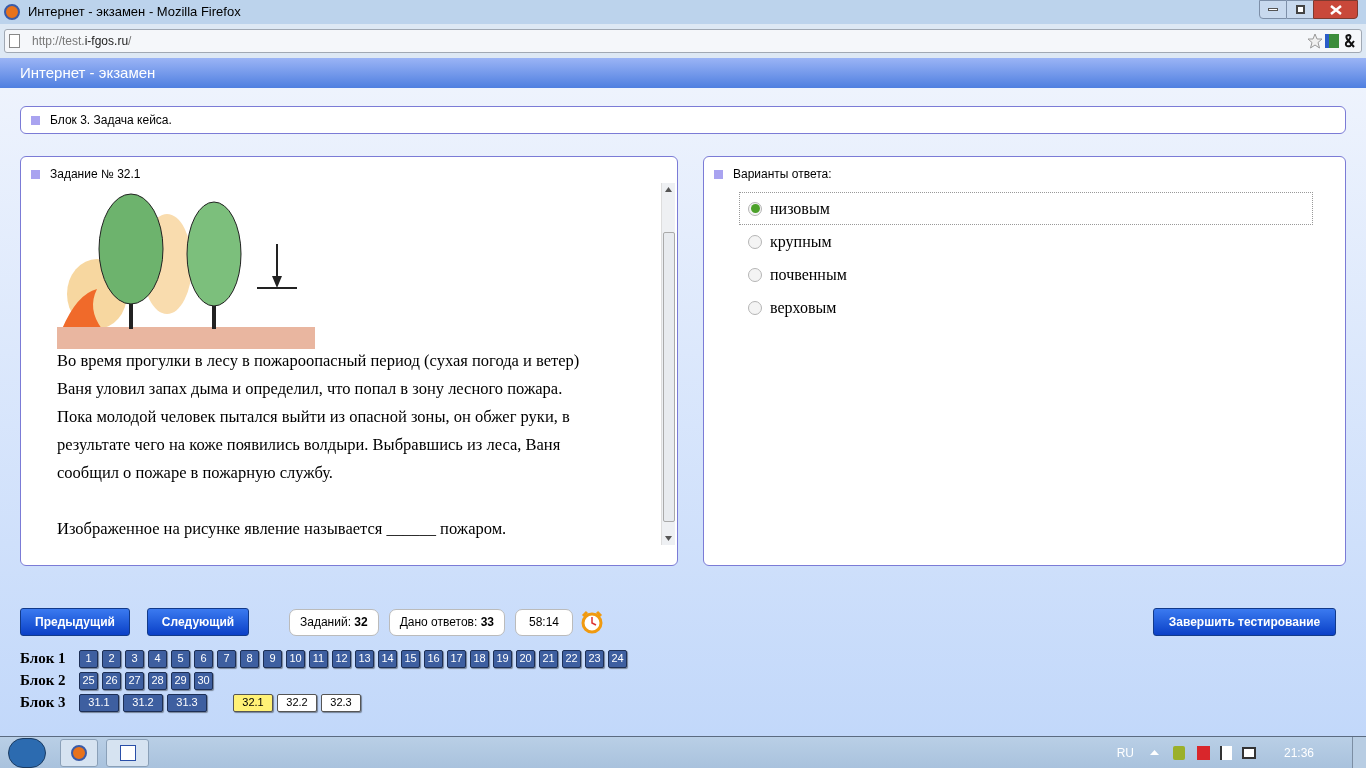 The width and height of the screenshot is (1366, 768). I want to click on minimize-button, so click(1273, 9).